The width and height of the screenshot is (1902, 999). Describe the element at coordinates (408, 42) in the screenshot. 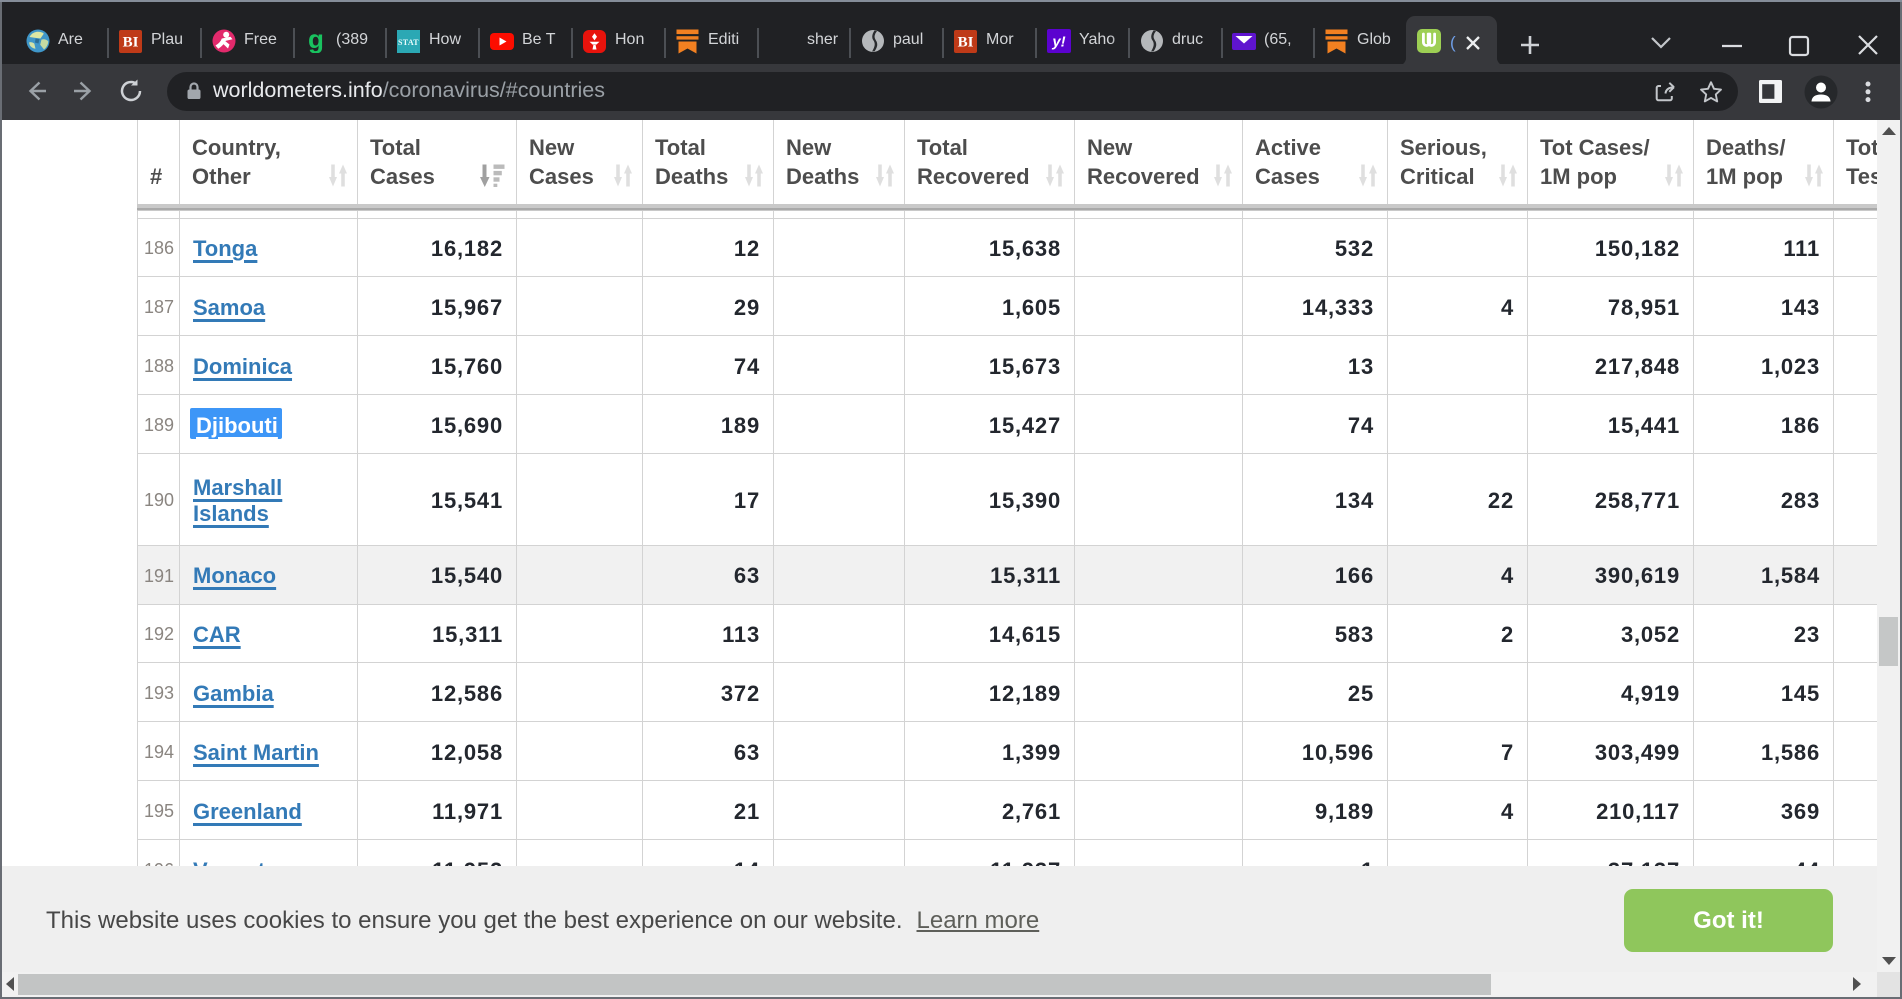

I see `svg-text: STAT` at that location.